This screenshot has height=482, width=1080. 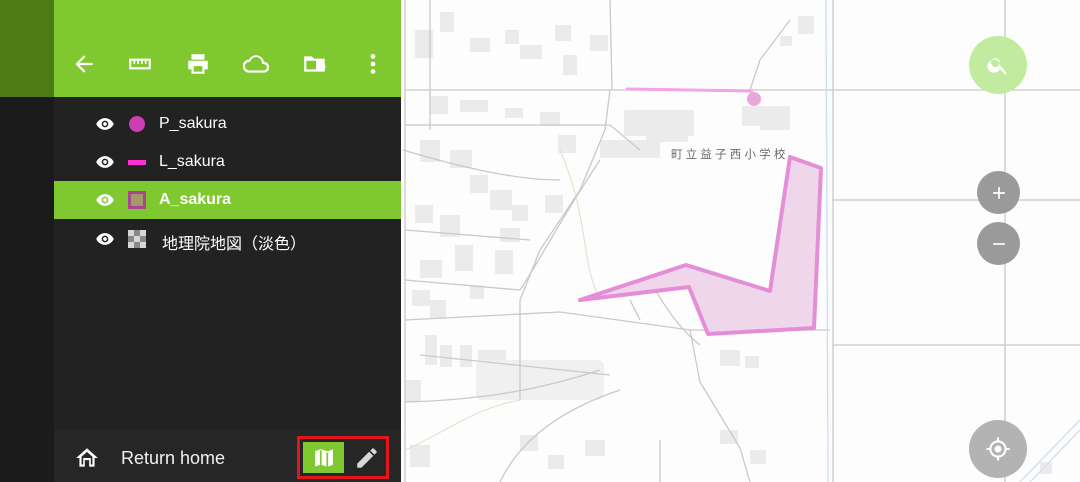 I want to click on ruler-icon, so click(x=140, y=64).